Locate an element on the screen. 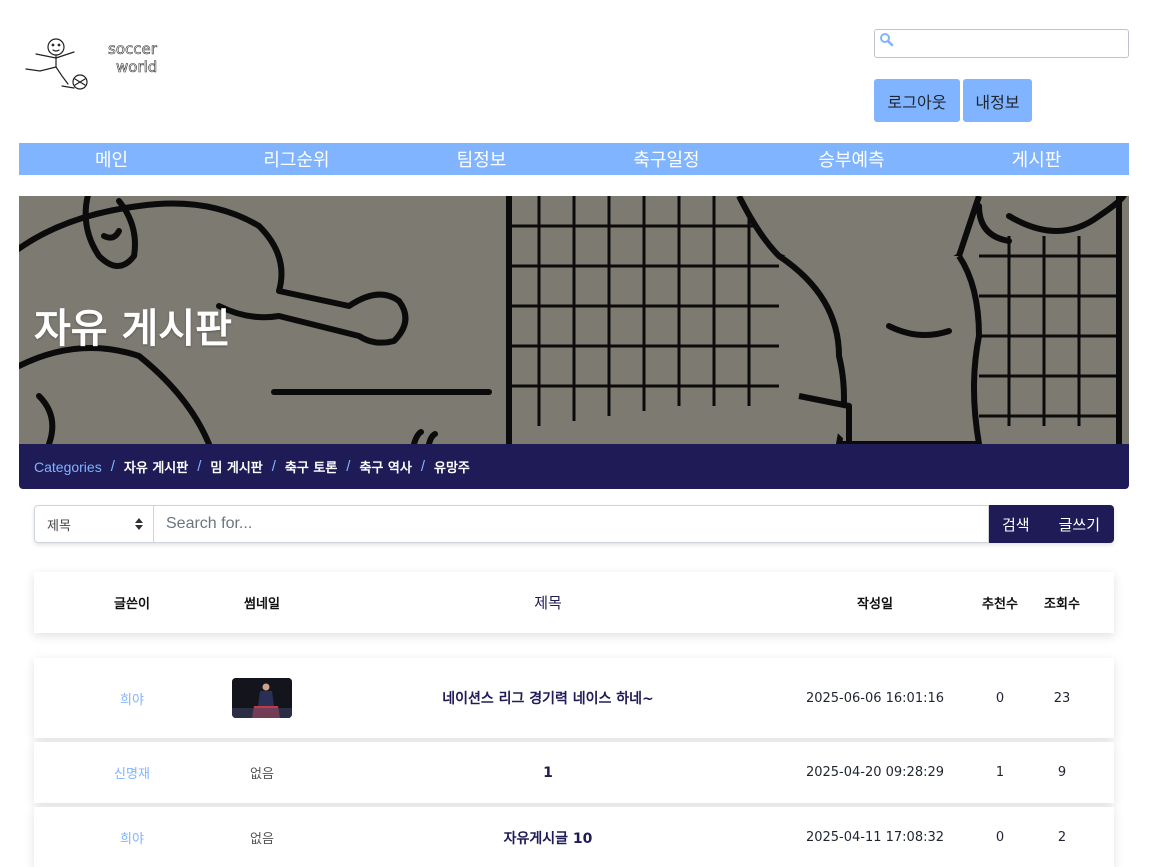 This screenshot has height=867, width=1151. breadcrumb-soccer-history: 축구 역사 is located at coordinates (385, 466).